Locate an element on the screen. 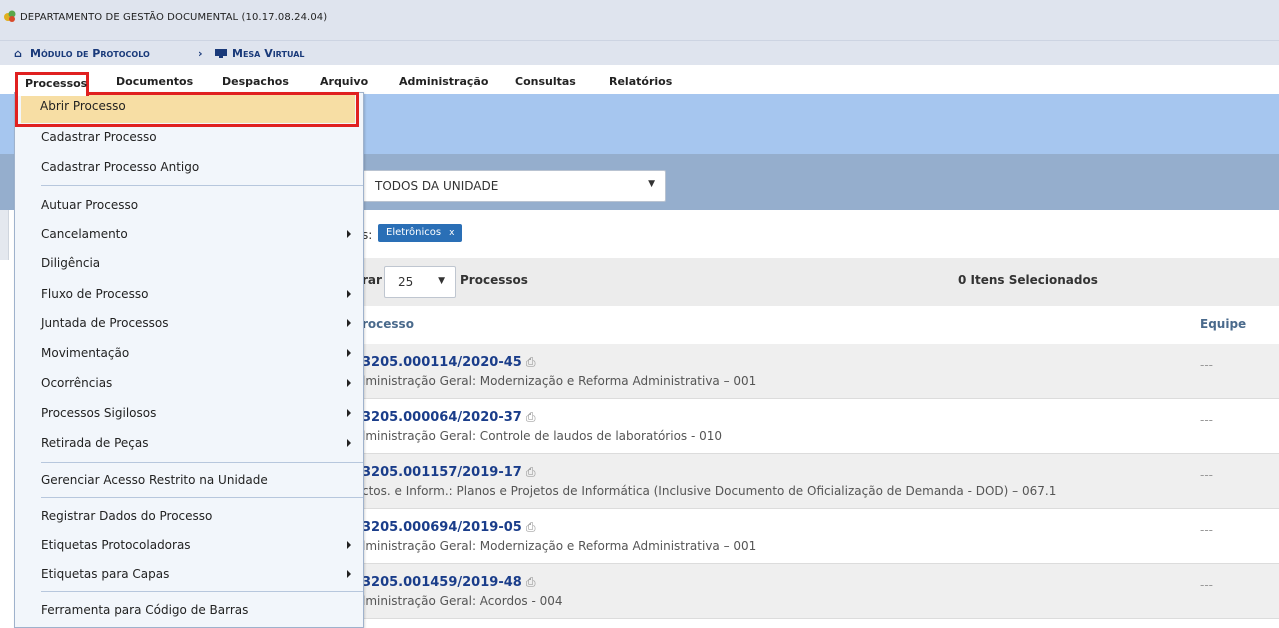  monitor-icon is located at coordinates (221, 53).